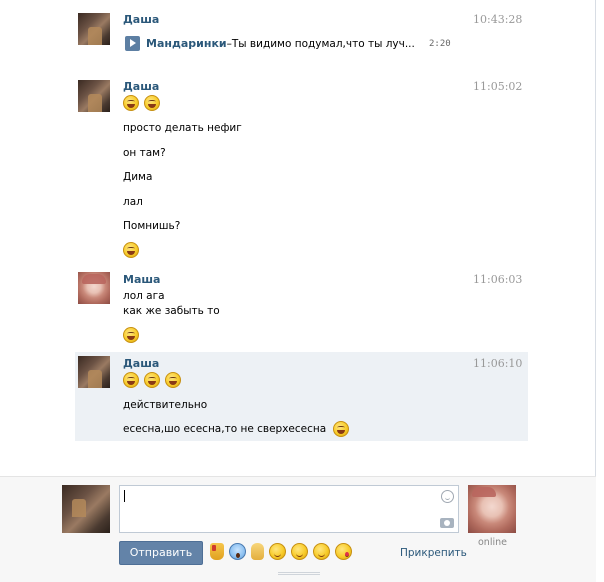  Describe the element at coordinates (321, 551) in the screenshot. I see `smirk-face-icon` at that location.